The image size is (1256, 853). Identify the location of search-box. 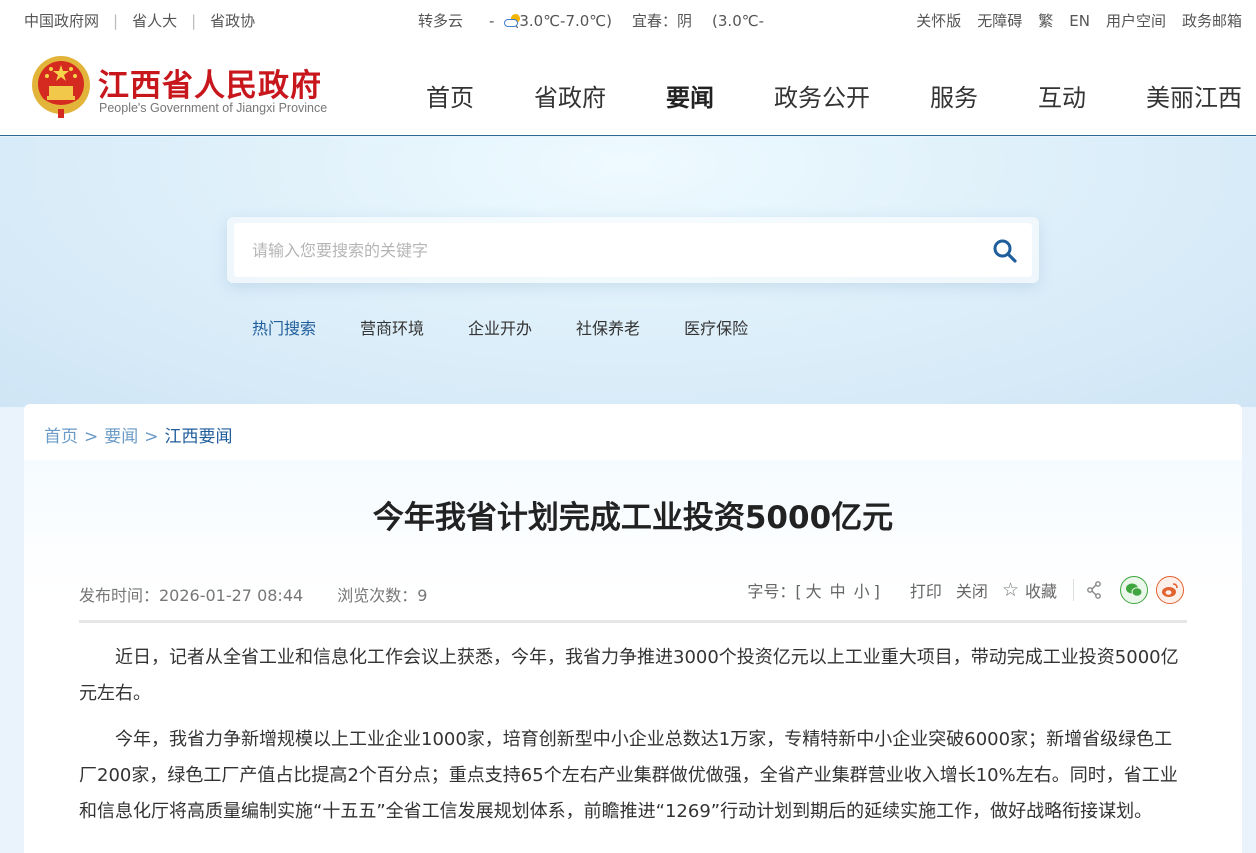
(633, 250).